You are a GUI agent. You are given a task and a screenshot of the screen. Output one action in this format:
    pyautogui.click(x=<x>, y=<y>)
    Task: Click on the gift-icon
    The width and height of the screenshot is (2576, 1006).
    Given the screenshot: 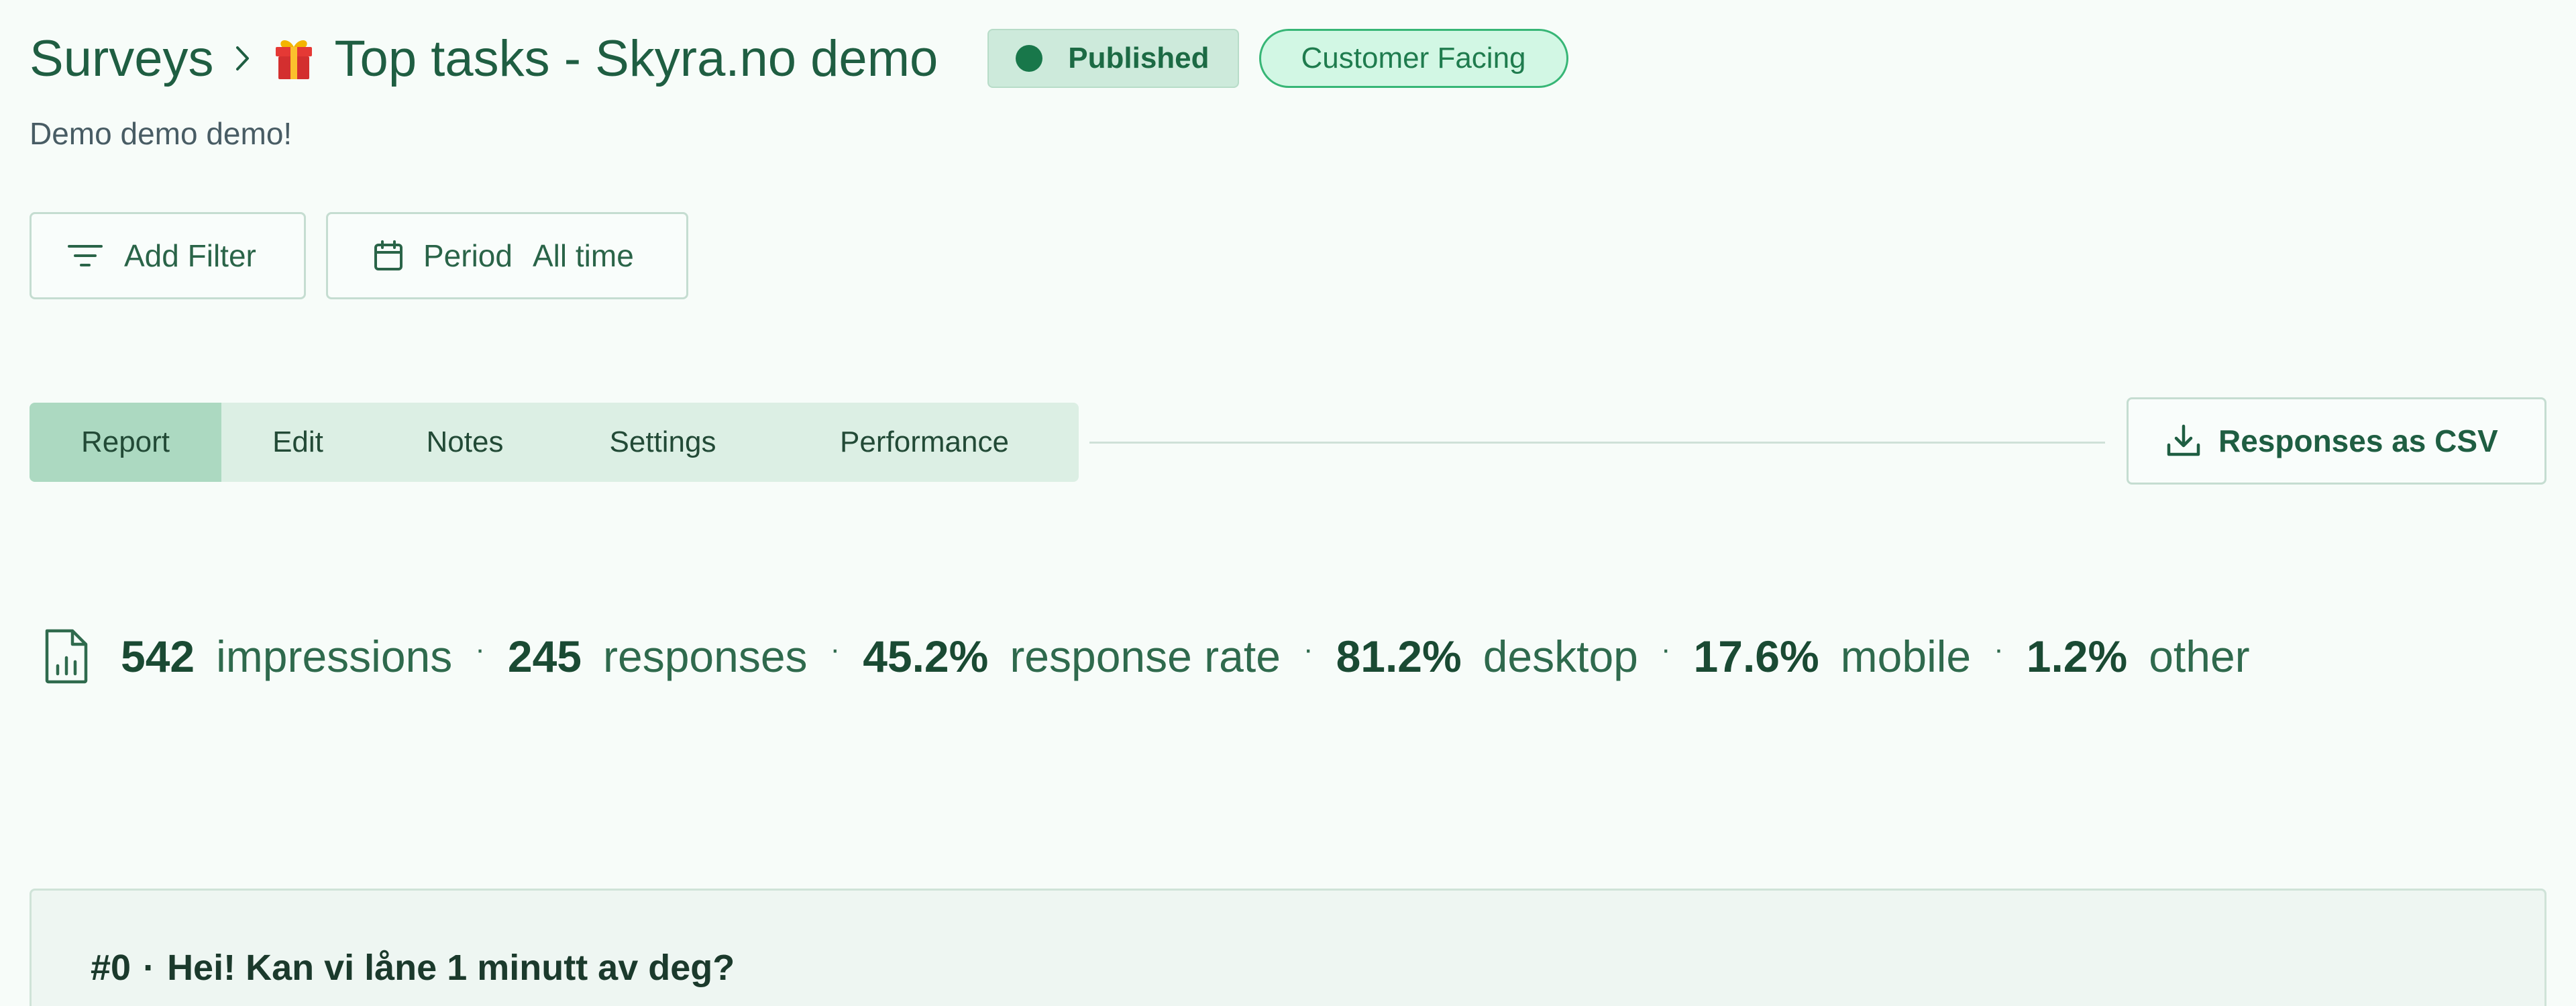 What is the action you would take?
    pyautogui.click(x=293, y=59)
    